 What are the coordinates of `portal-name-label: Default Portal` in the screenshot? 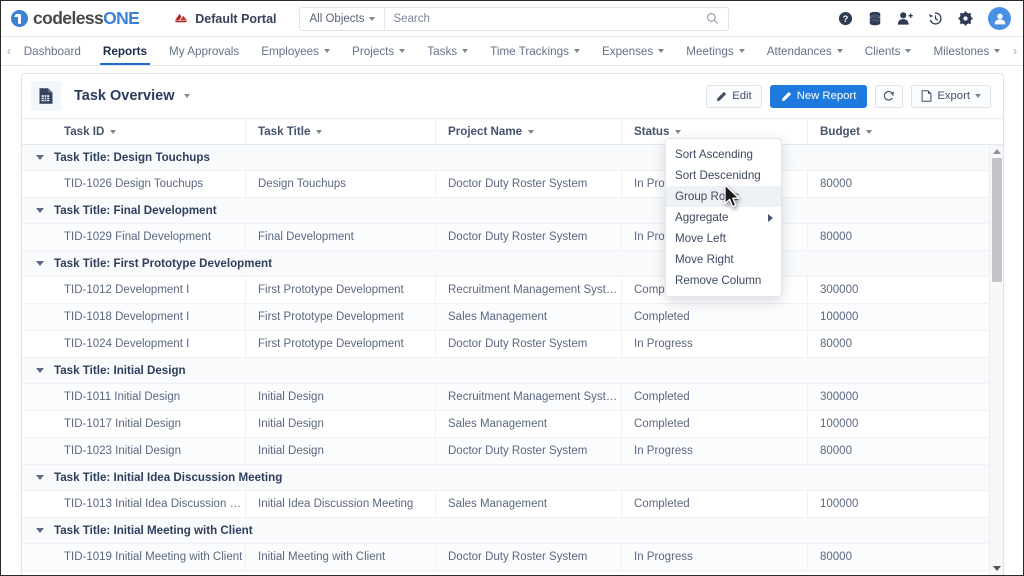 It's located at (236, 18).